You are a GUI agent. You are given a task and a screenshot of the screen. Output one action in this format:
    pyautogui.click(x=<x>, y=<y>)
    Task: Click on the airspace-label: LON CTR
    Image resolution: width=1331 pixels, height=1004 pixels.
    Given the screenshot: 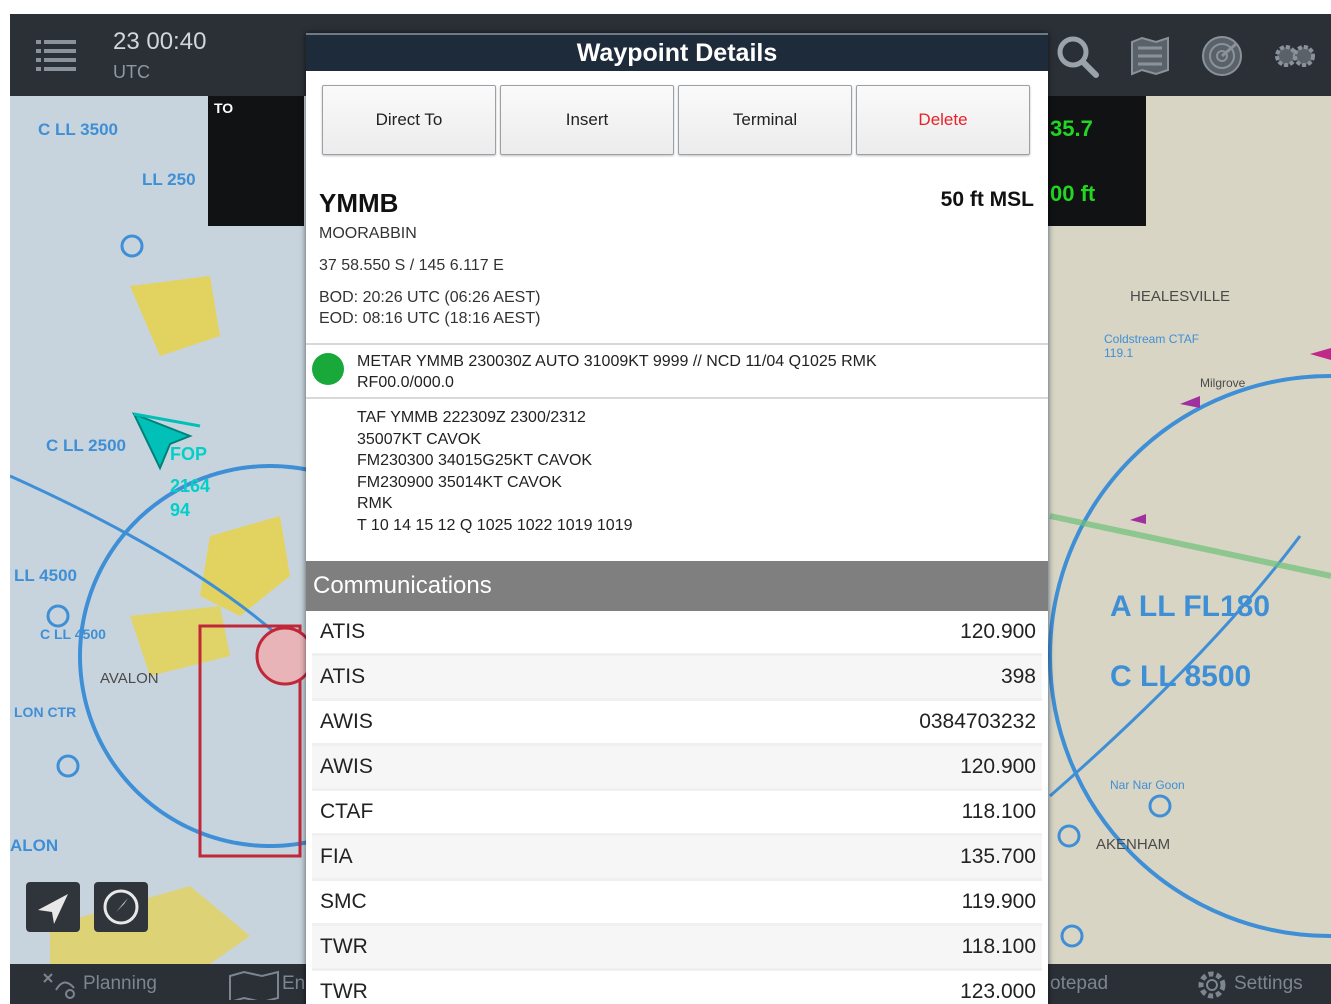 What is the action you would take?
    pyautogui.click(x=45, y=712)
    